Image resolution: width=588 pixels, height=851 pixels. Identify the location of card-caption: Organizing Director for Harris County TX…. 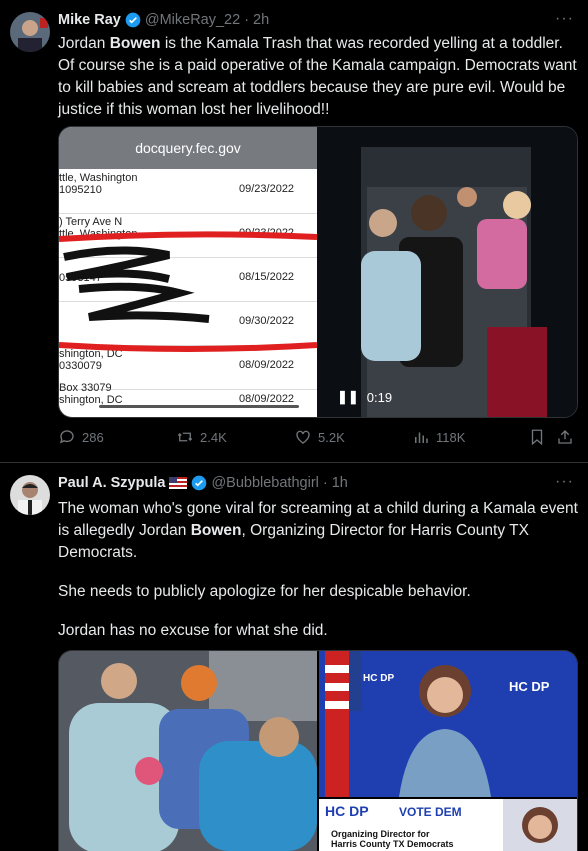
(392, 839).